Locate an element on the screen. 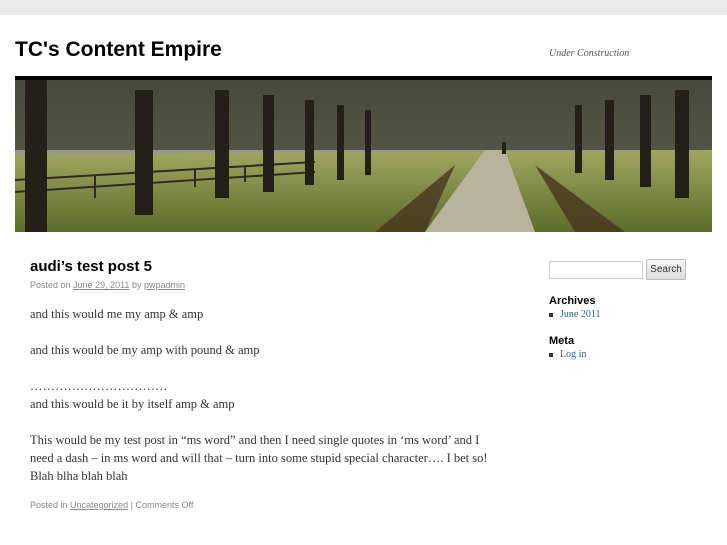 This screenshot has width=727, height=545. posted-on-label: Posted on is located at coordinates (50, 285).